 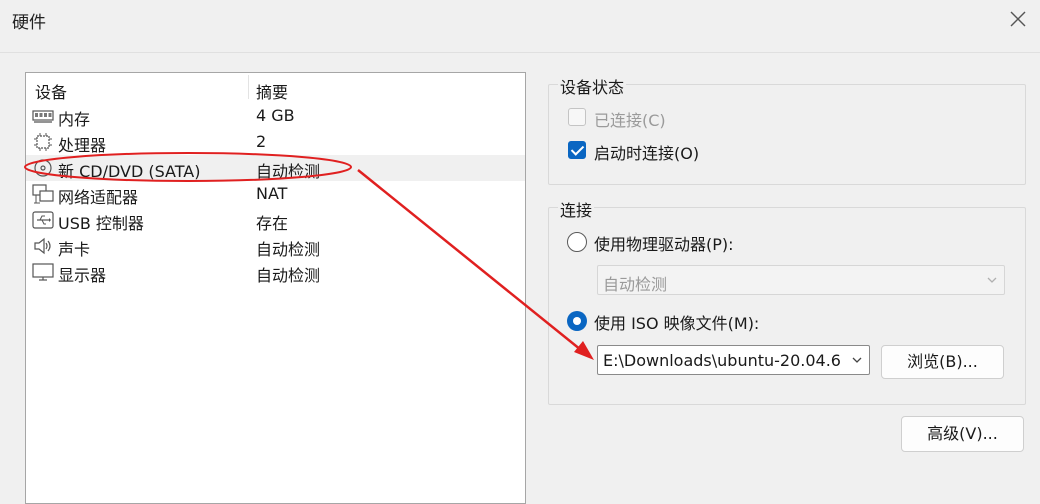 I want to click on physical-drive-select: 自动检测, so click(x=801, y=280).